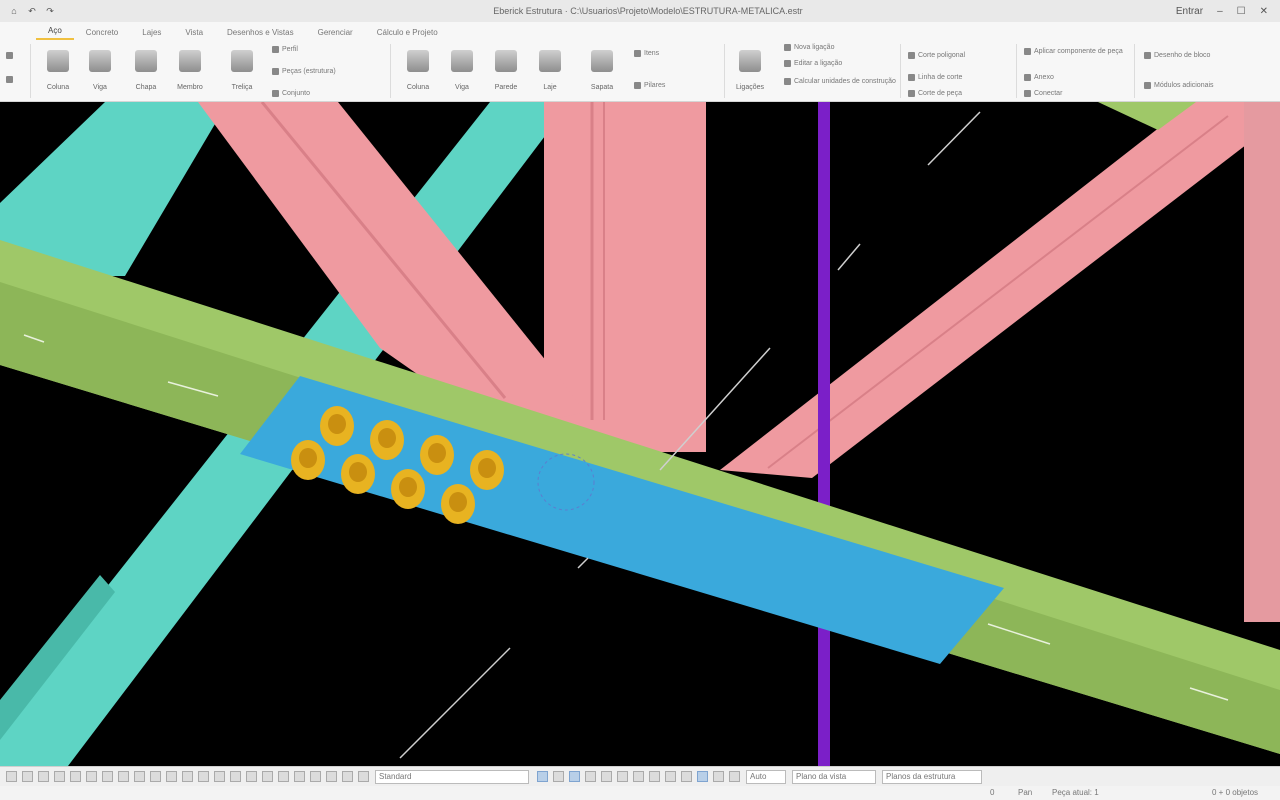  Describe the element at coordinates (102, 34) in the screenshot. I see `tab-concreto: Concreto` at that location.